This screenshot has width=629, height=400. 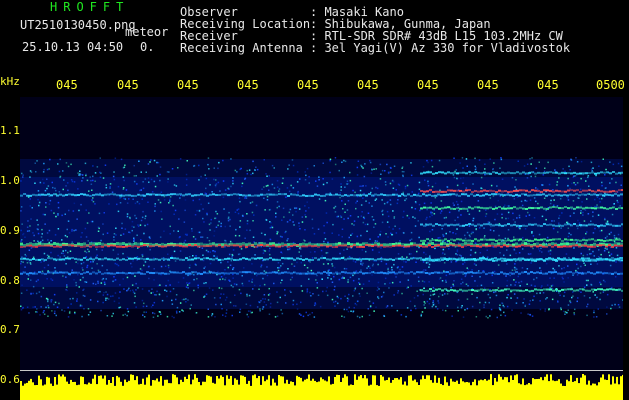 I want to click on meteor-count: 0., so click(x=147, y=47).